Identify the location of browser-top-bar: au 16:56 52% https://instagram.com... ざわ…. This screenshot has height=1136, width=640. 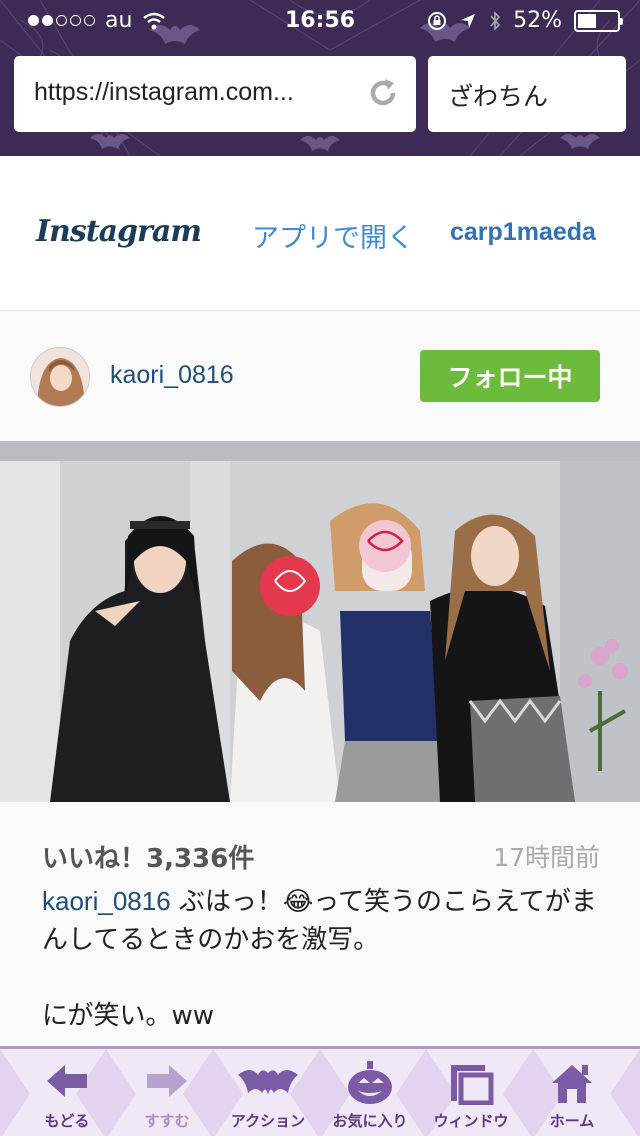
(320, 78).